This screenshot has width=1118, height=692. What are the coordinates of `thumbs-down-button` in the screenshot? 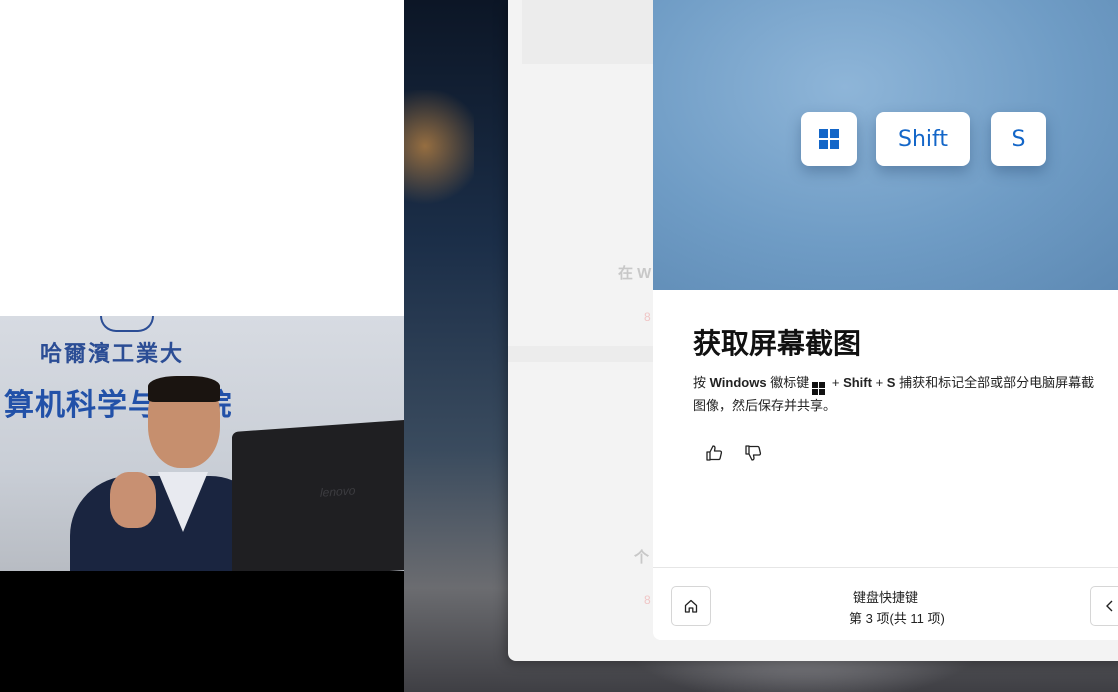 It's located at (753, 453).